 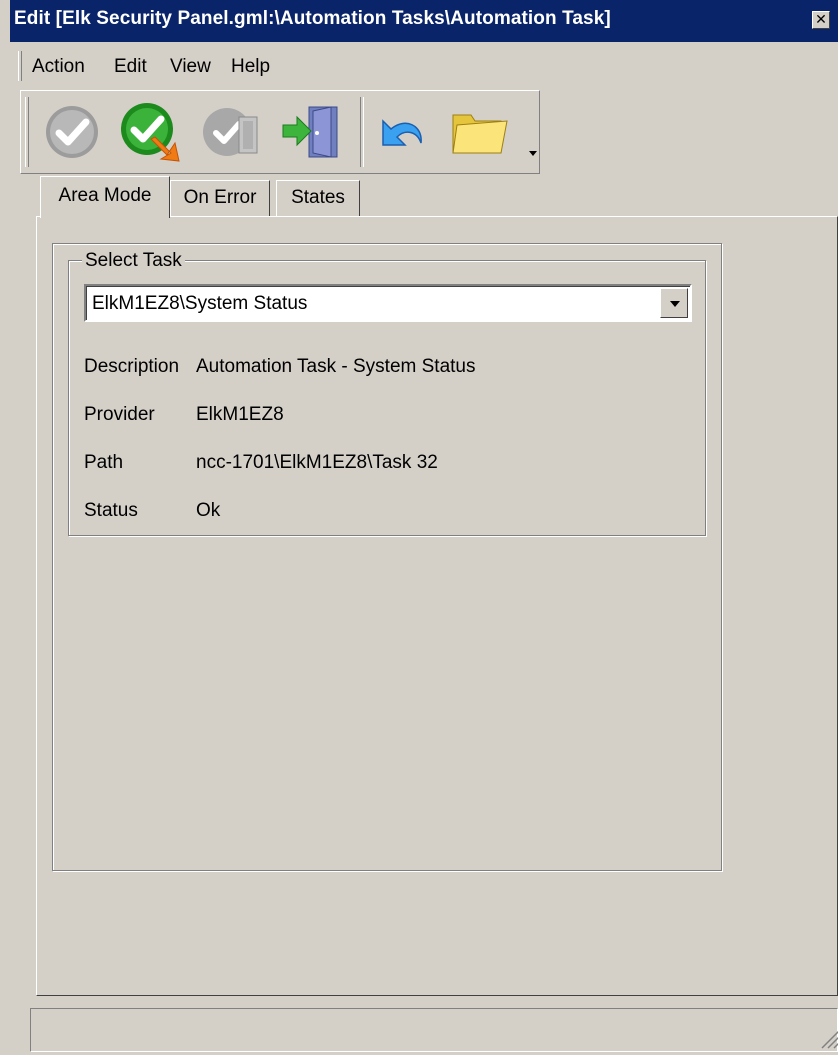 I want to click on status-label: Status, so click(x=111, y=510).